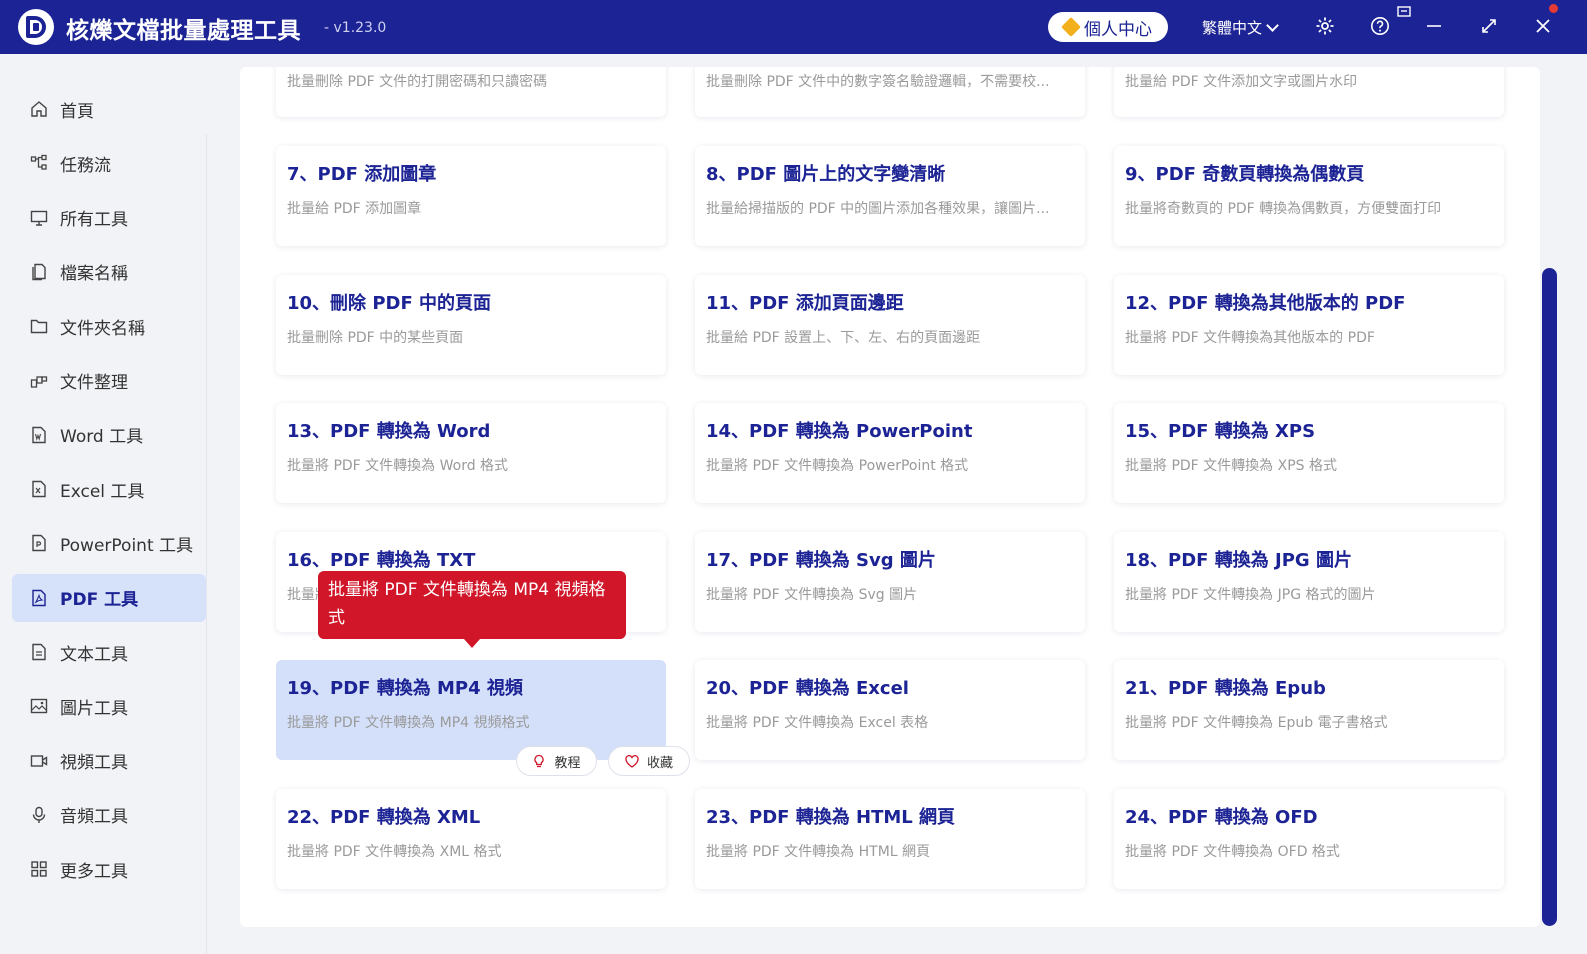 The height and width of the screenshot is (954, 1587). I want to click on favorite-button: 收藏, so click(649, 761).